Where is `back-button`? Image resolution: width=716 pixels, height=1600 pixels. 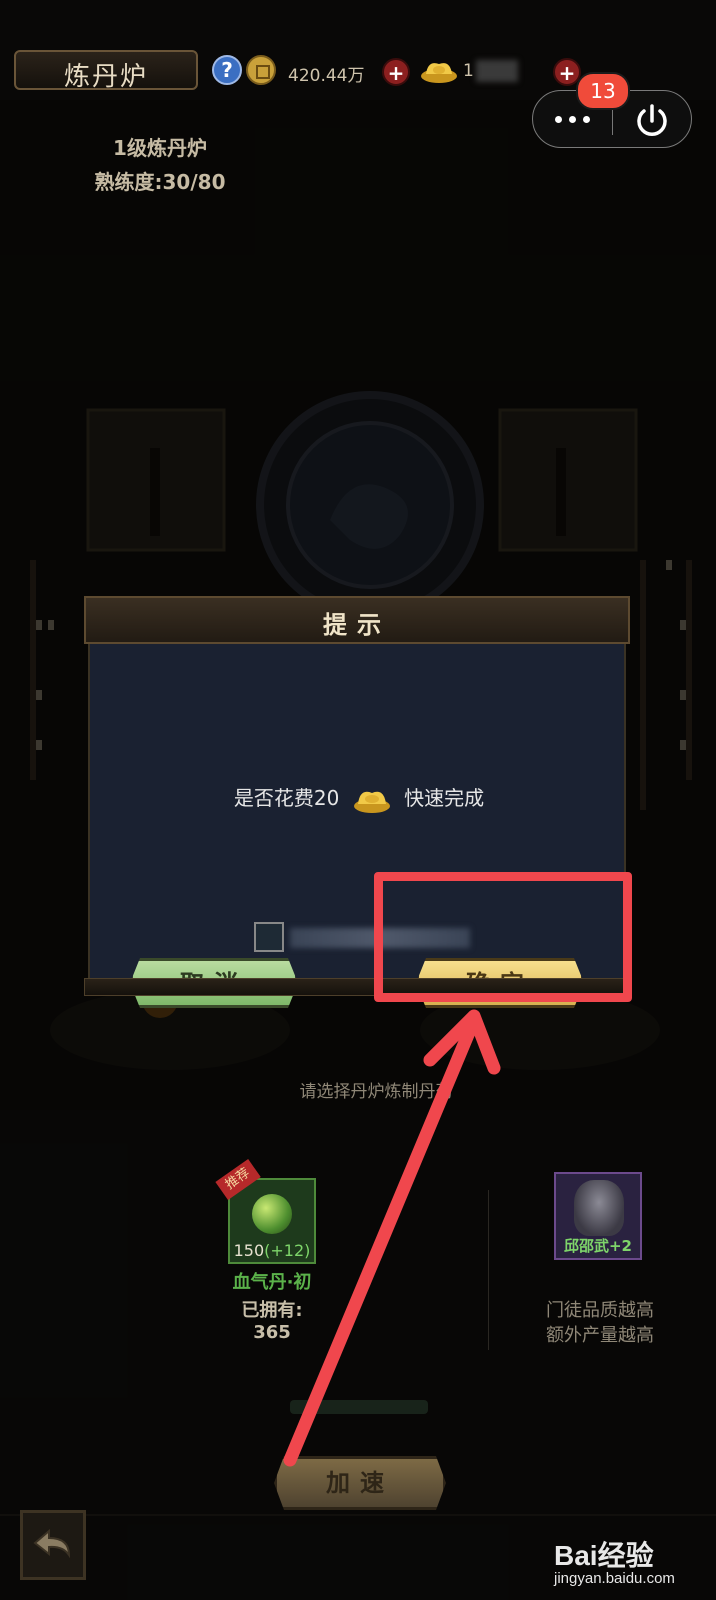 back-button is located at coordinates (53, 1545).